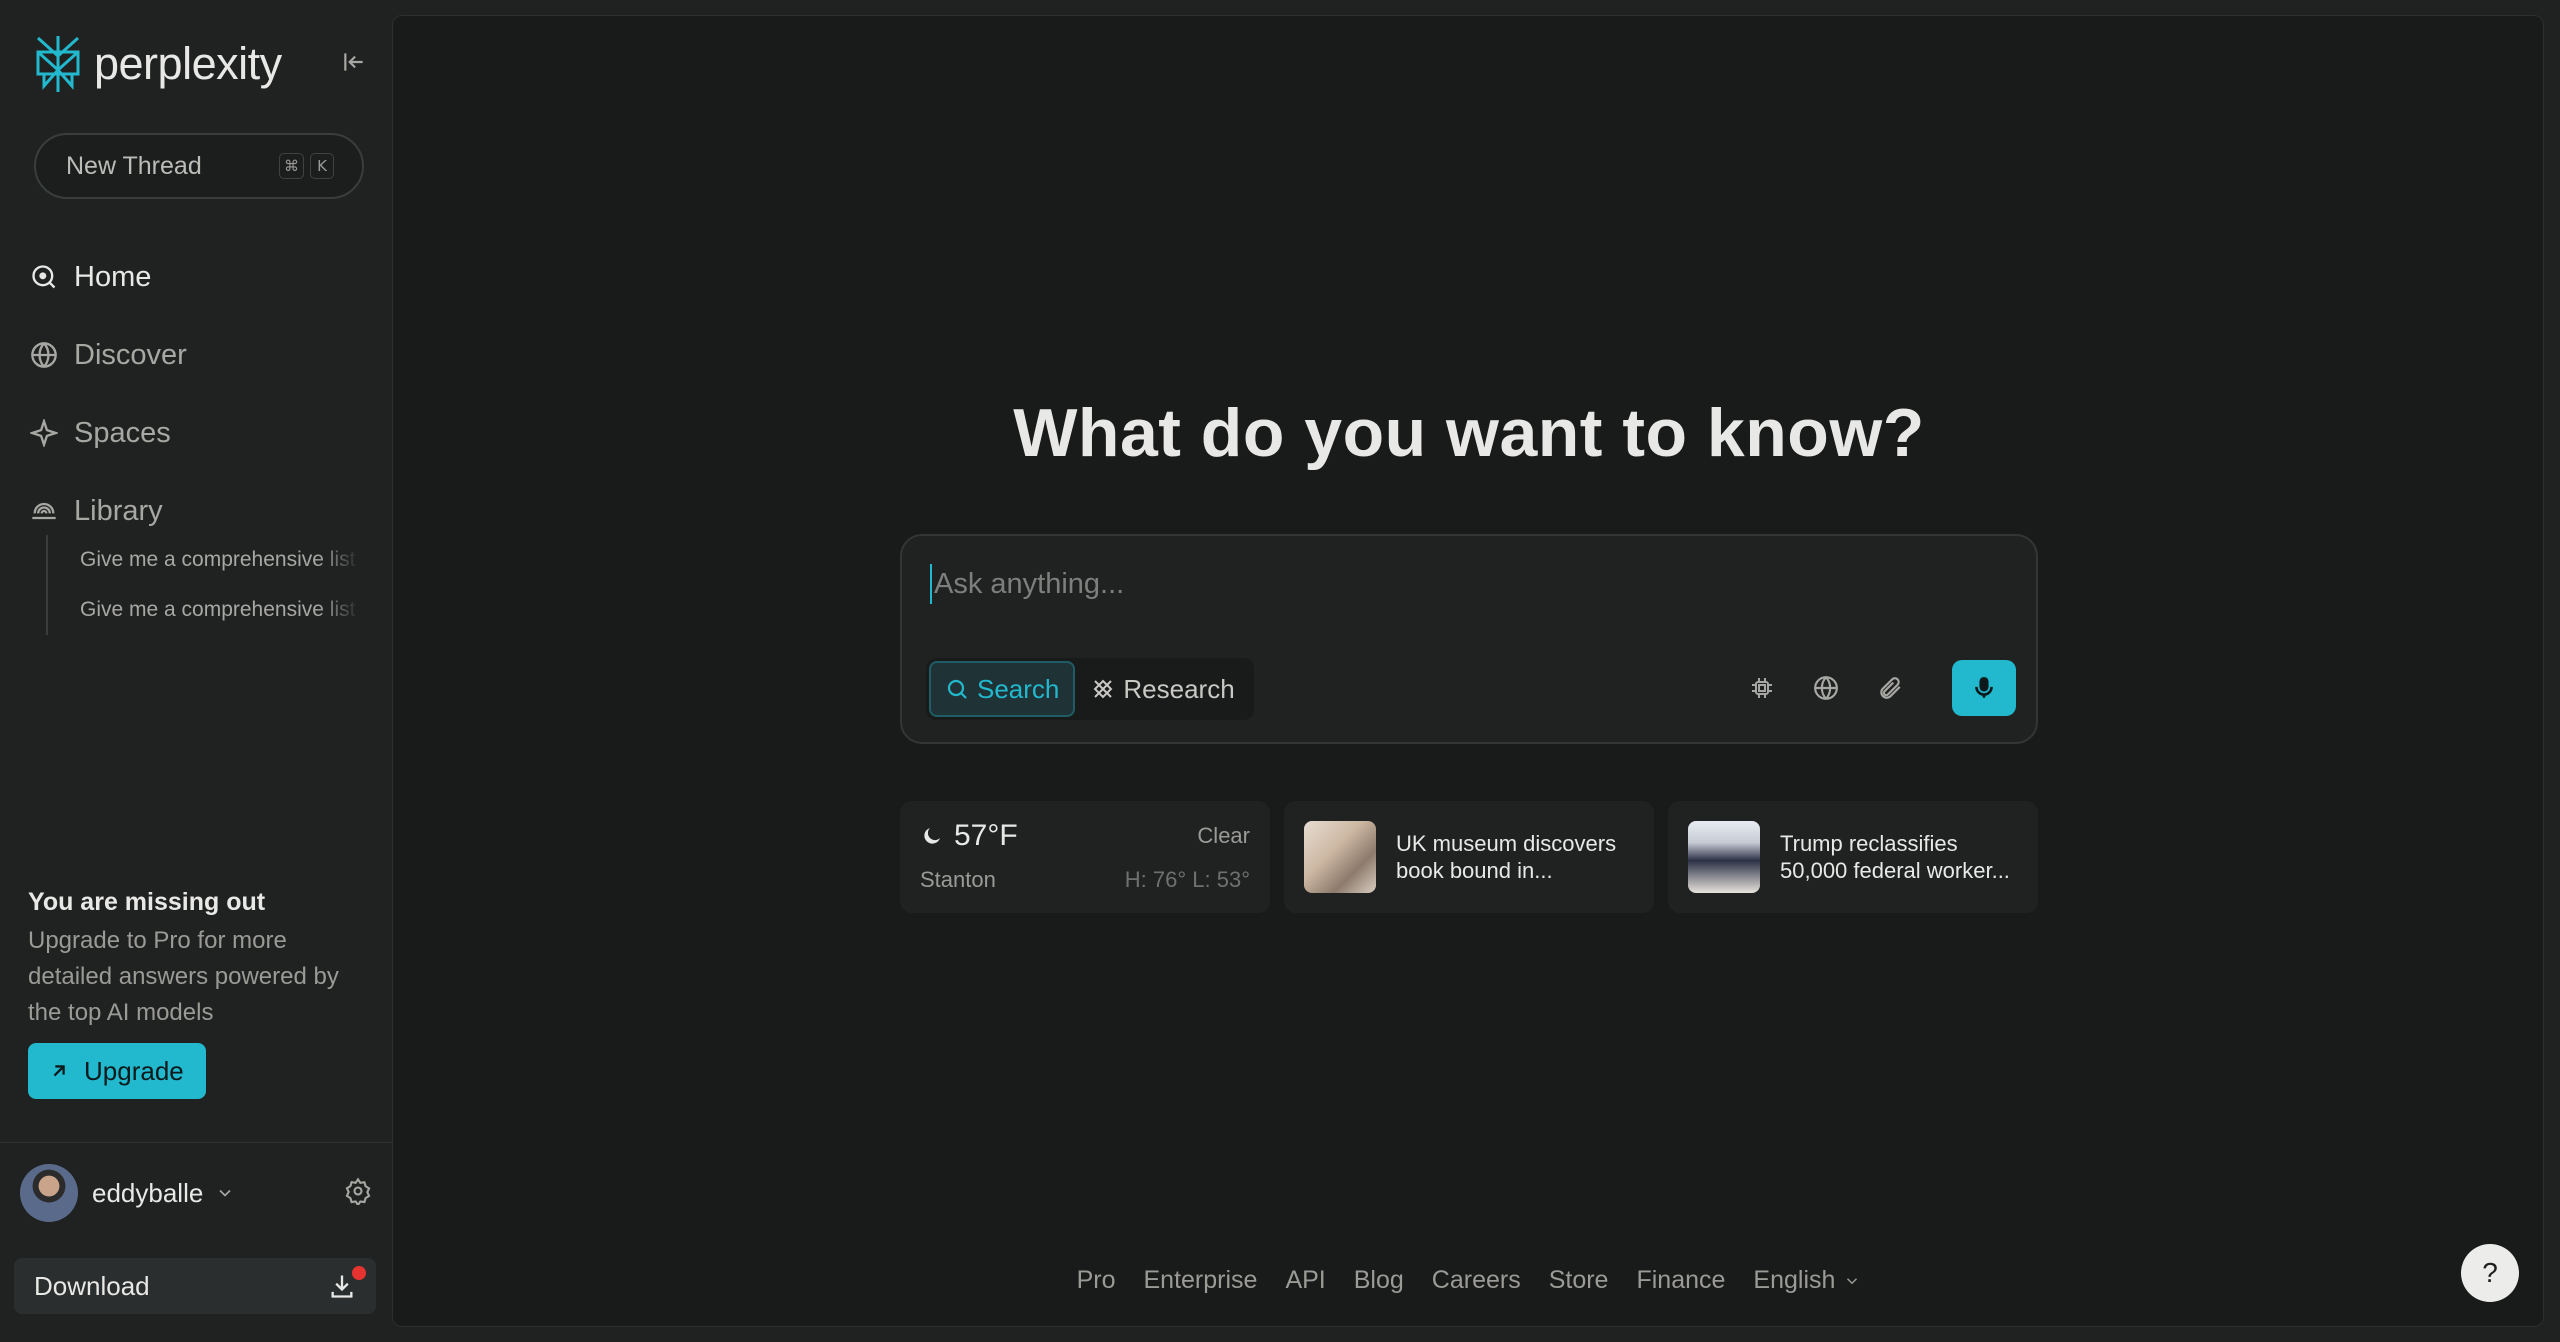 This screenshot has height=1342, width=2560. What do you see at coordinates (122, 432) in the screenshot?
I see `sidebar-item-label: Spaces` at bounding box center [122, 432].